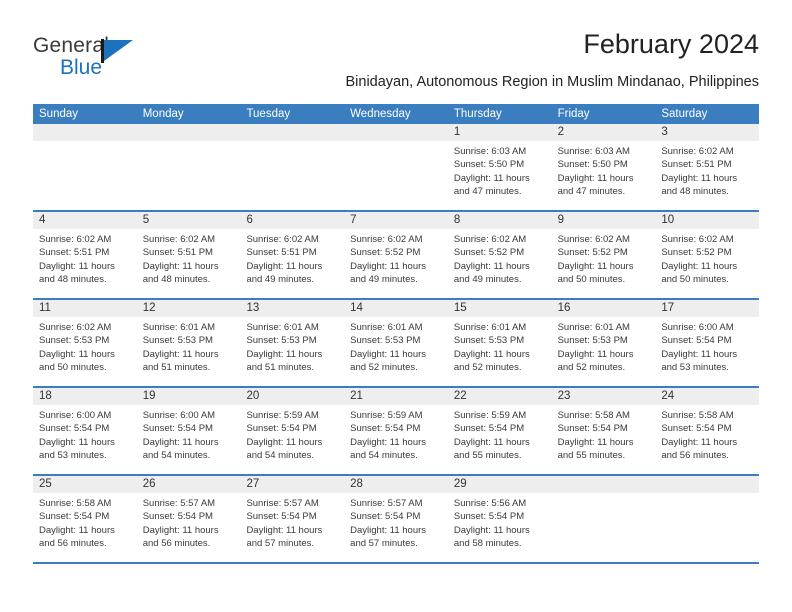  I want to click on day-cell-empty, so click(707, 519).